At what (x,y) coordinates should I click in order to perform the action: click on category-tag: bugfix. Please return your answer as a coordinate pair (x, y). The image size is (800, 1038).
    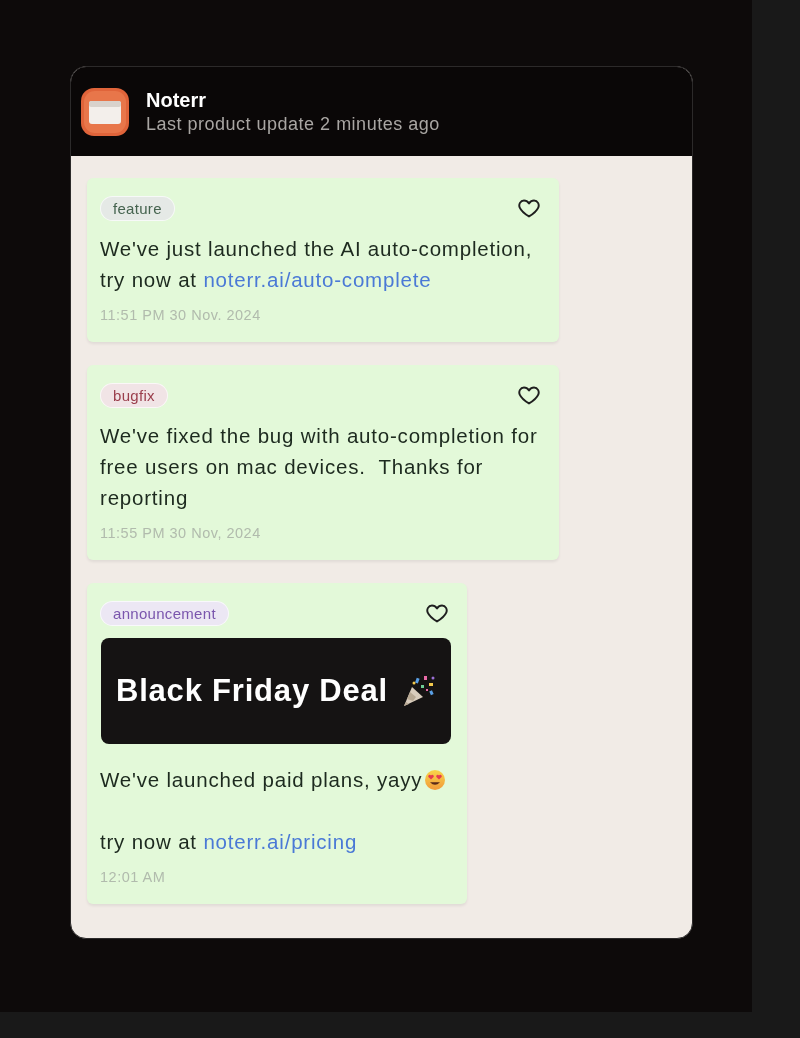
    Looking at the image, I should click on (134, 395).